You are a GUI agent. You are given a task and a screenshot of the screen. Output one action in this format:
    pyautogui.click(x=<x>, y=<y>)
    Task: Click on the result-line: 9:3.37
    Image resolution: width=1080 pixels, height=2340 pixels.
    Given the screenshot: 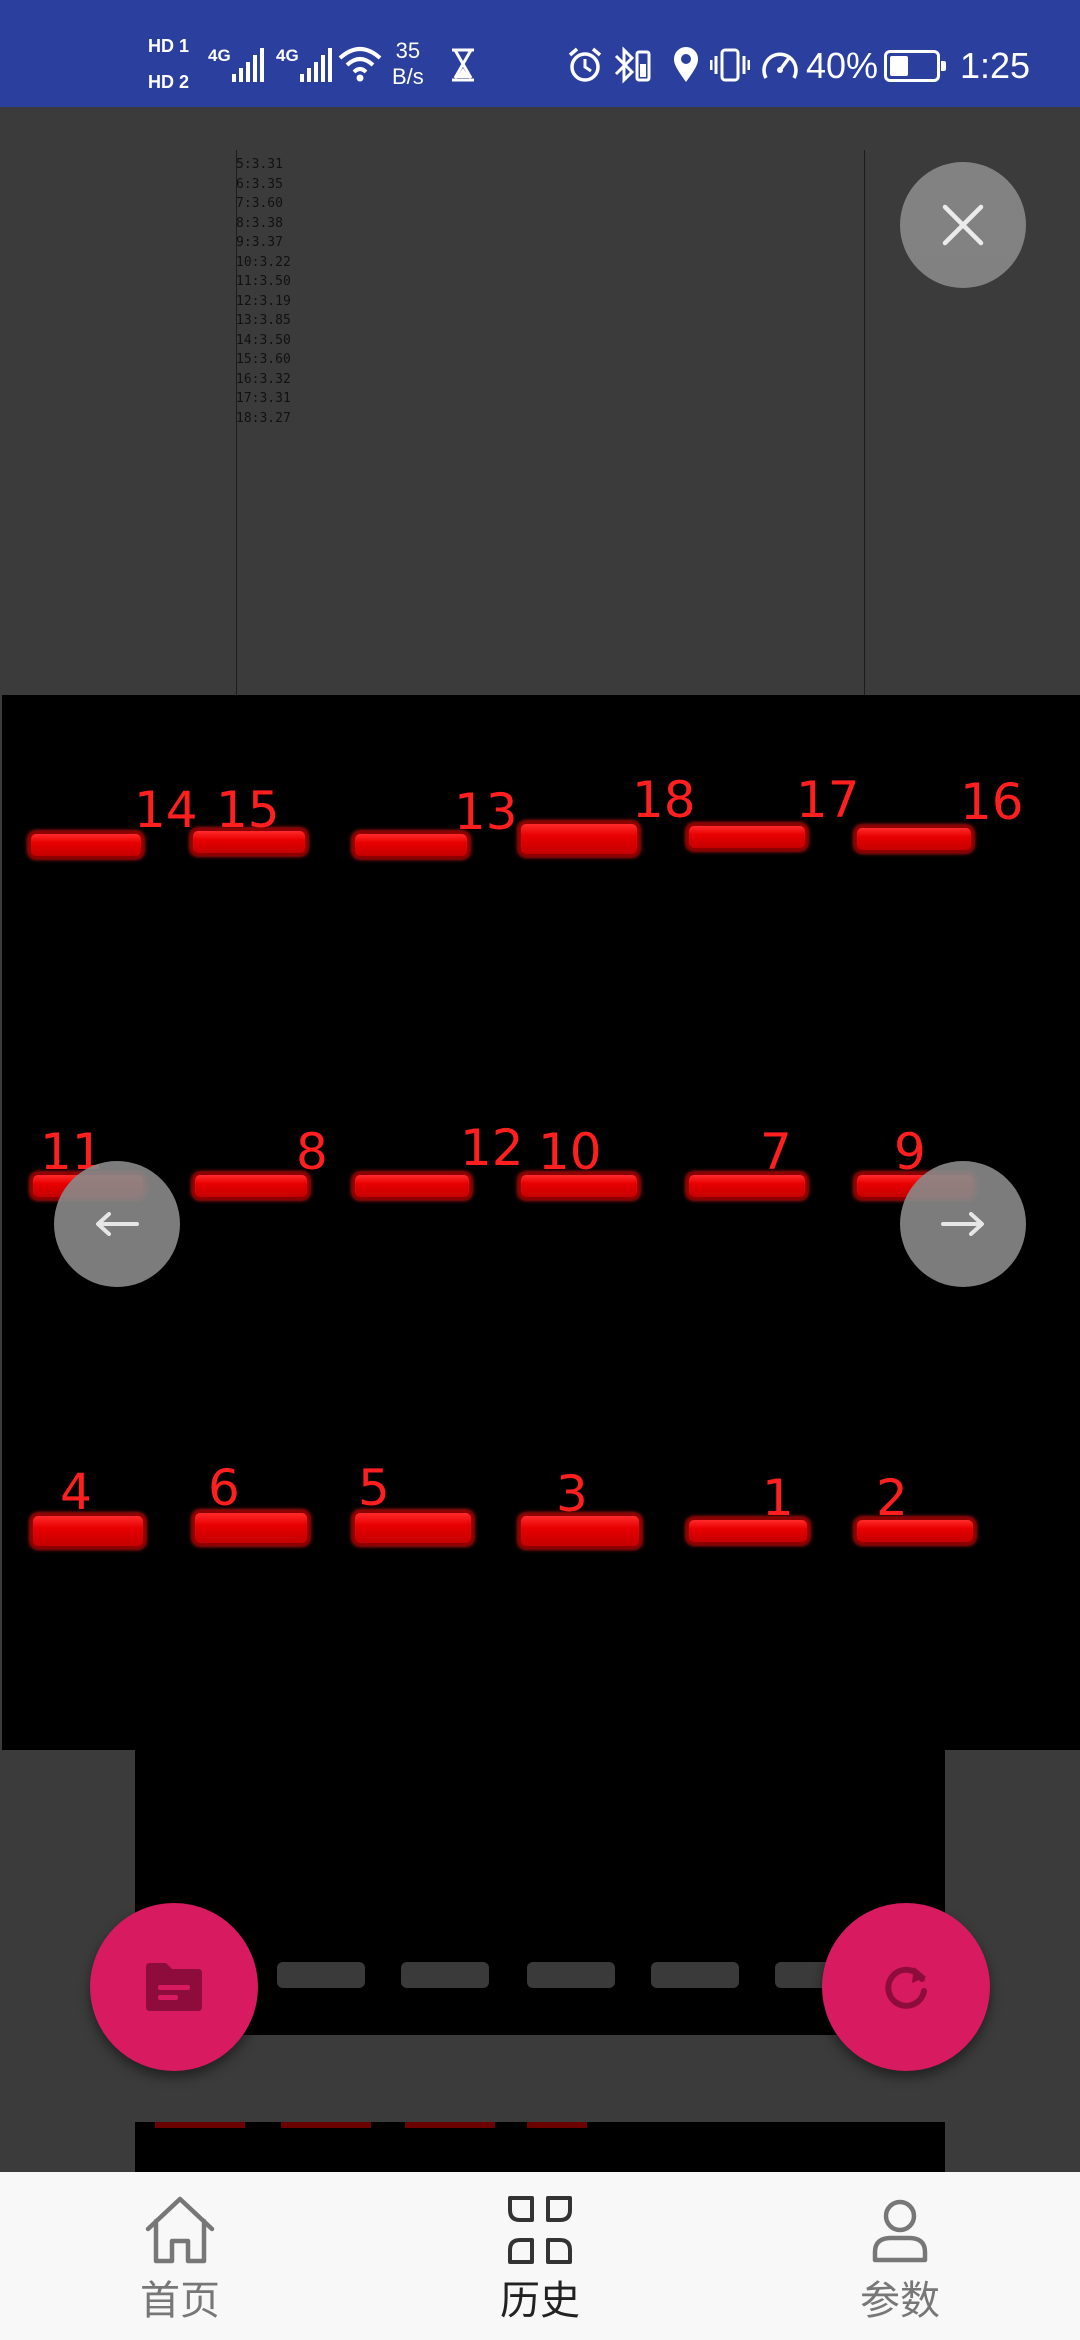 What is the action you would take?
    pyautogui.click(x=259, y=242)
    